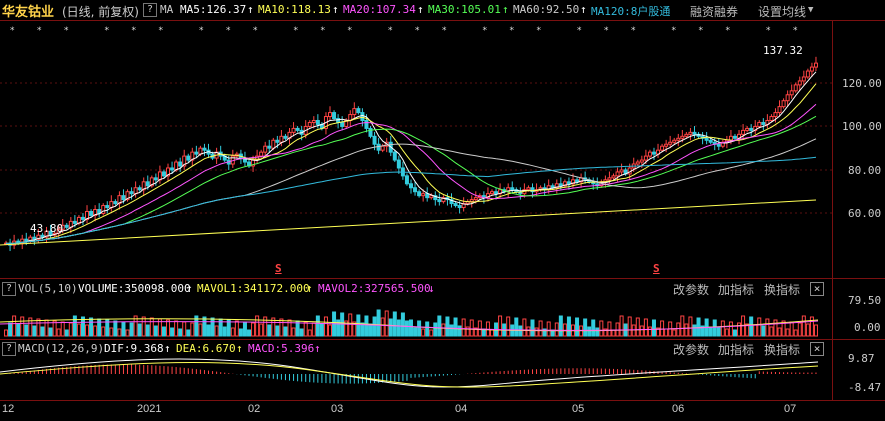  What do you see at coordinates (431, 288) in the screenshot?
I see `down-arrow-icon: ↓` at bounding box center [431, 288].